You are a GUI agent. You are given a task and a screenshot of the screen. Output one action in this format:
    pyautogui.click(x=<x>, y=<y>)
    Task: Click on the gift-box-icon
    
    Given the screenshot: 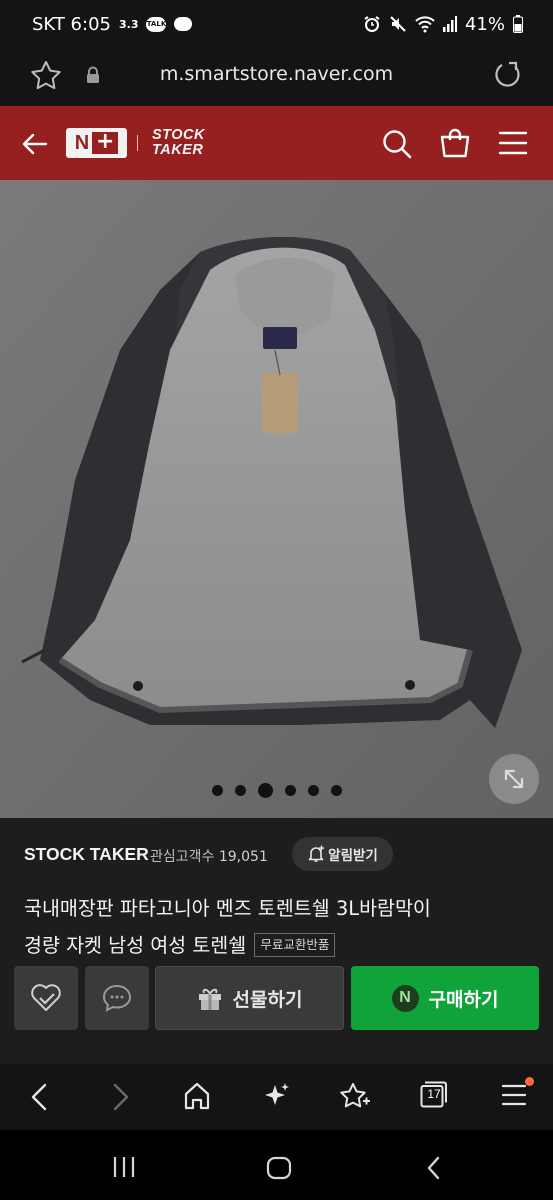 What is the action you would take?
    pyautogui.click(x=209, y=999)
    